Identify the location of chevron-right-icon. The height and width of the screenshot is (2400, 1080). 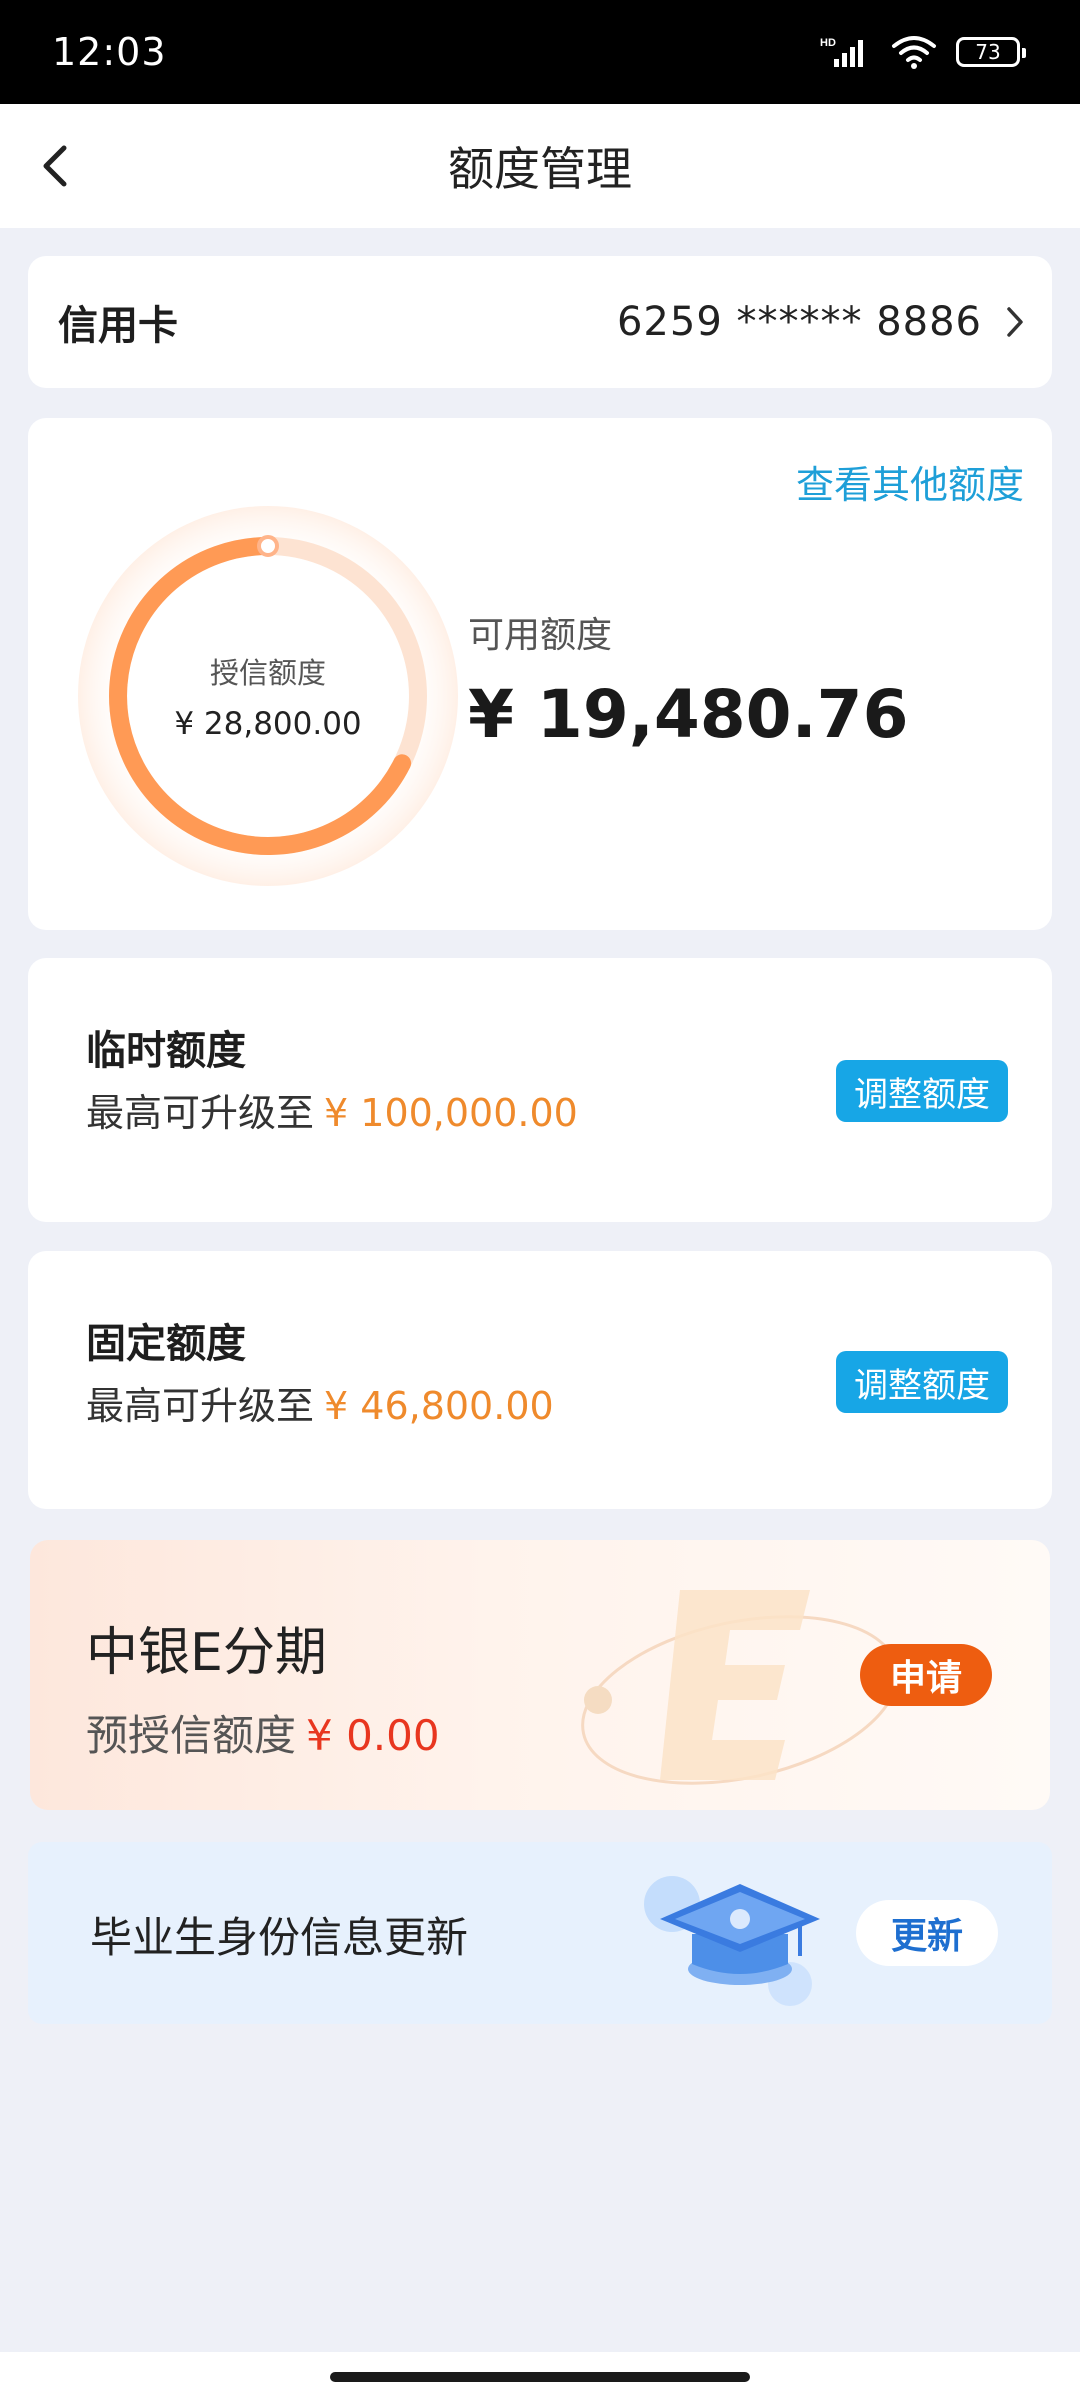
(1015, 322).